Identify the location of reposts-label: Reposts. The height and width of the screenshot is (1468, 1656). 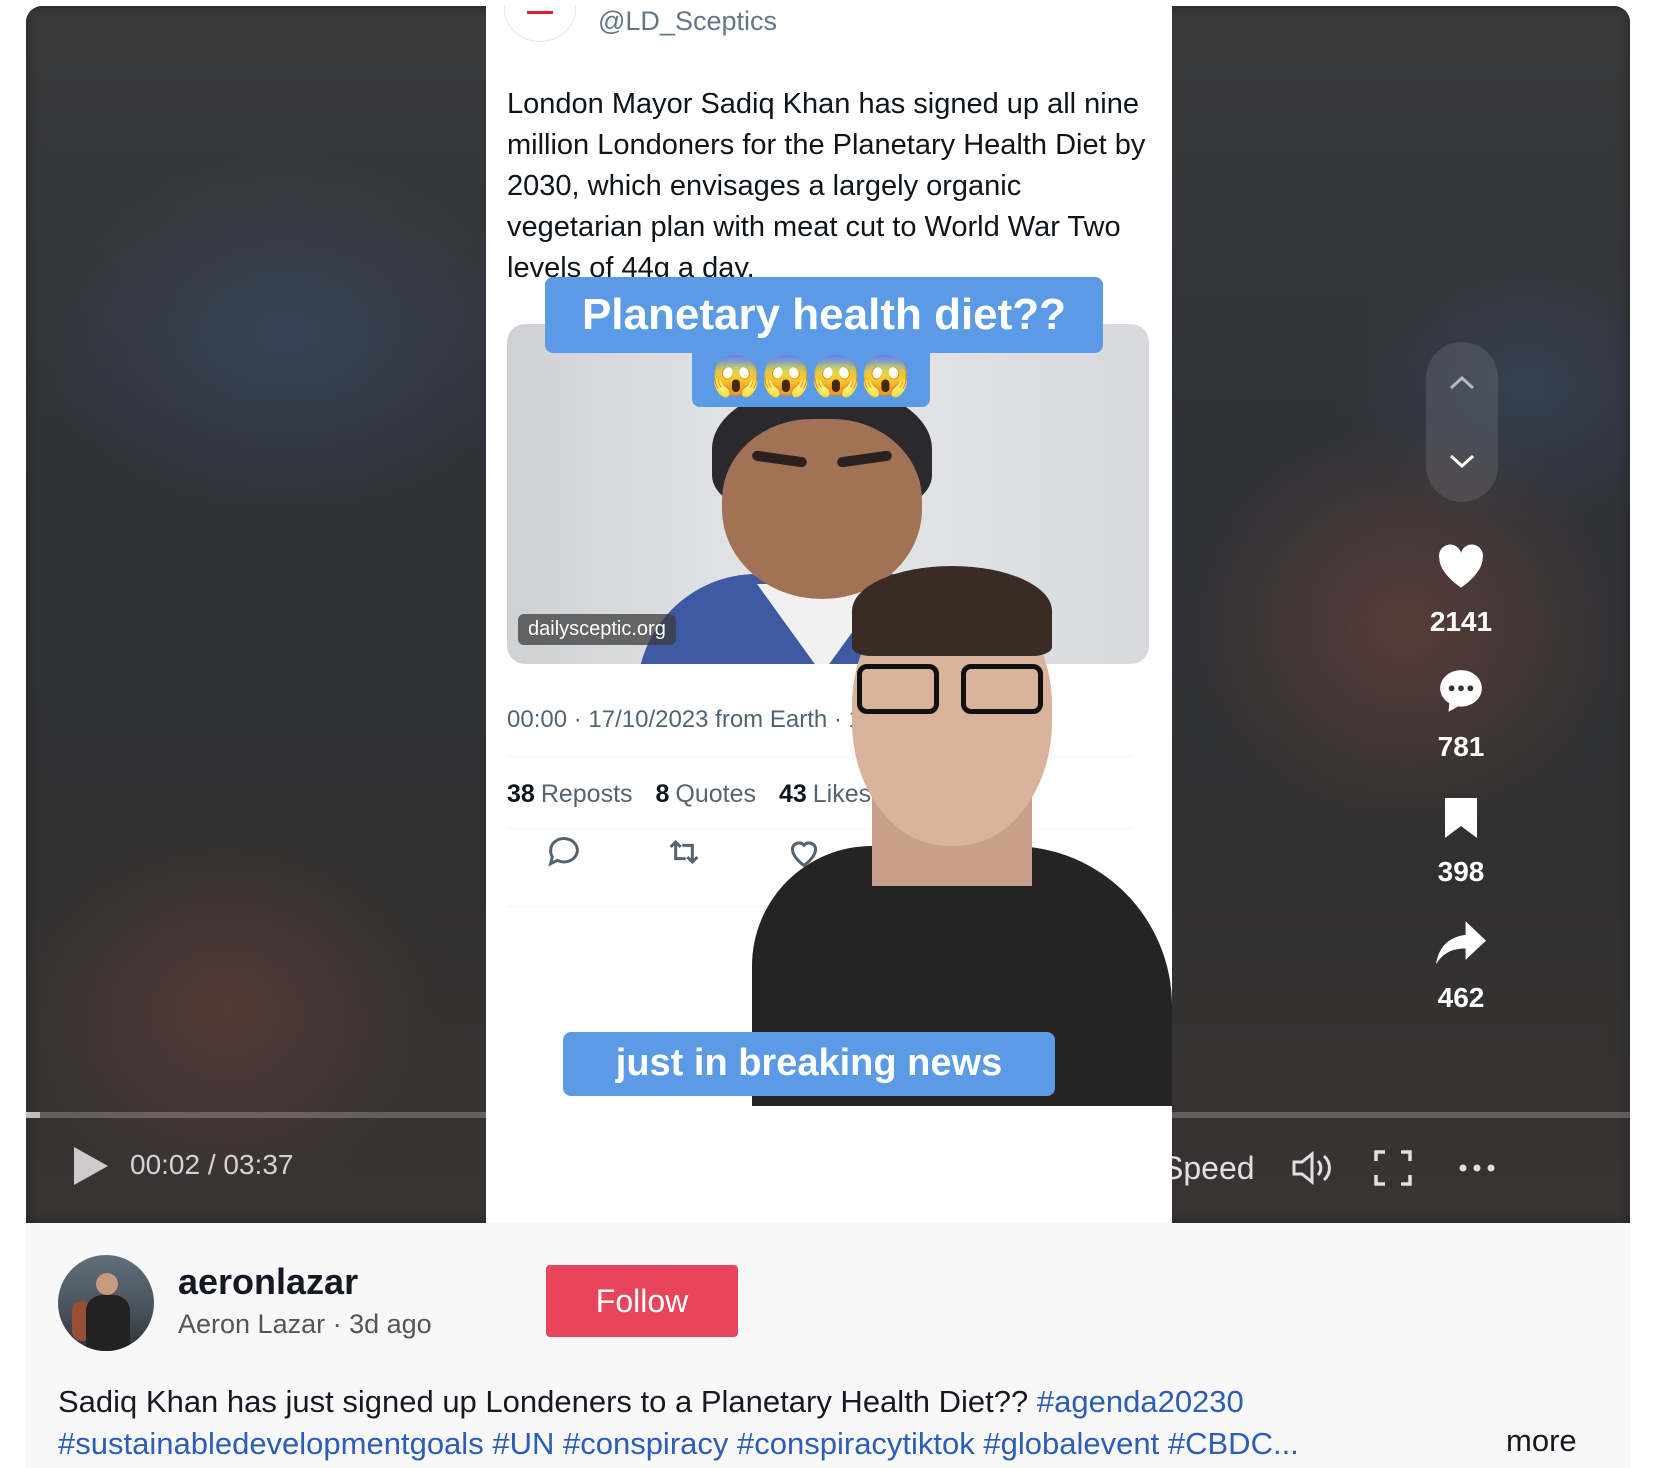
(586, 794).